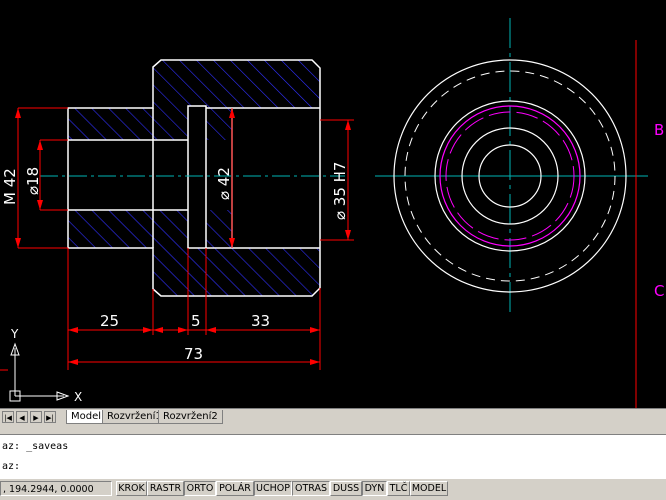 This screenshot has height=500, width=666. I want to click on command-prompt: az:, so click(11, 467).